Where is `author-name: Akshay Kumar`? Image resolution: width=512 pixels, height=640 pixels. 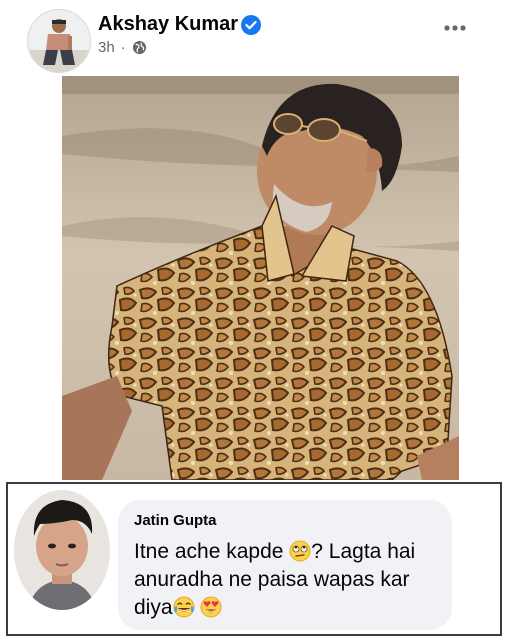
author-name: Akshay Kumar is located at coordinates (168, 24).